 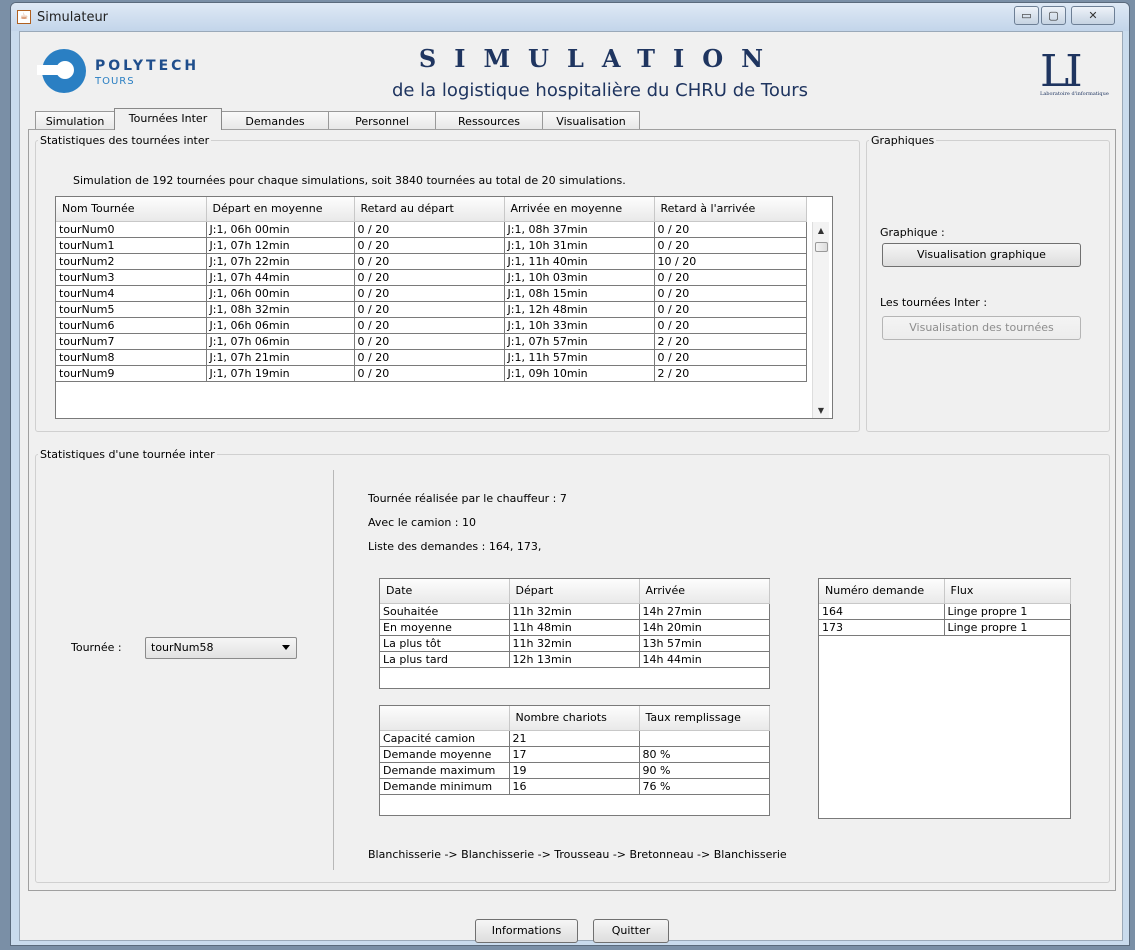 What do you see at coordinates (280, 309) in the screenshot?
I see `table-cell: J:1, 08h 32min` at bounding box center [280, 309].